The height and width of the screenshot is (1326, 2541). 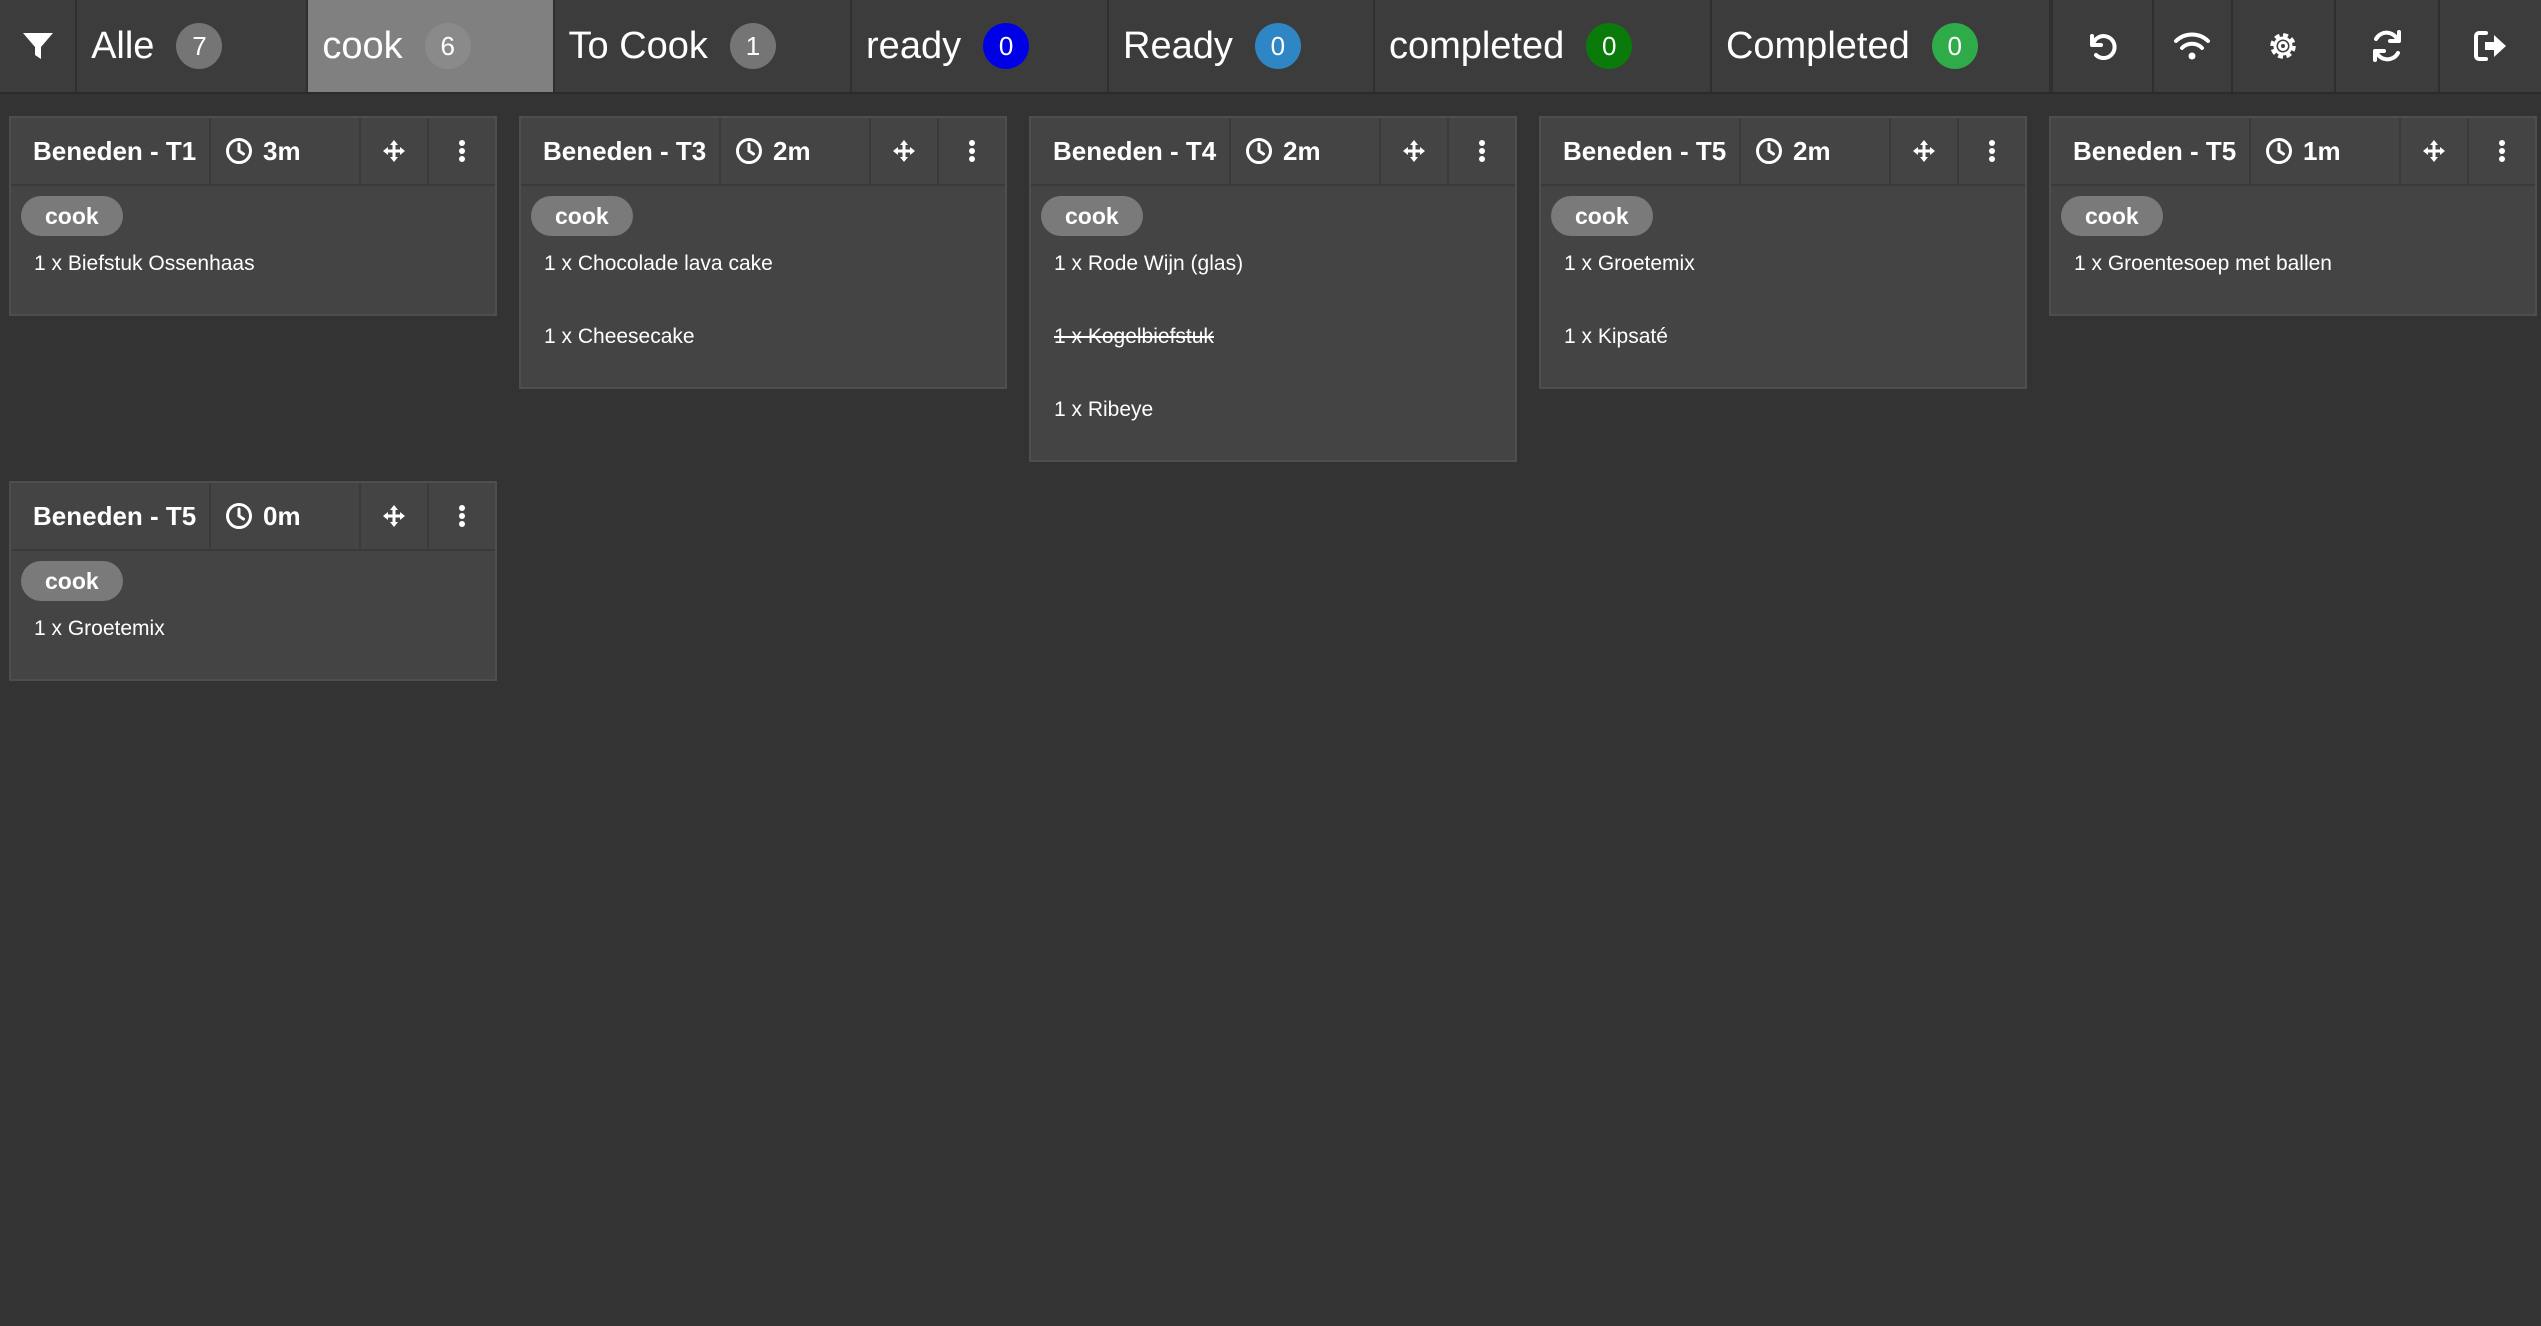 I want to click on elapsed-time: 0m, so click(x=282, y=515).